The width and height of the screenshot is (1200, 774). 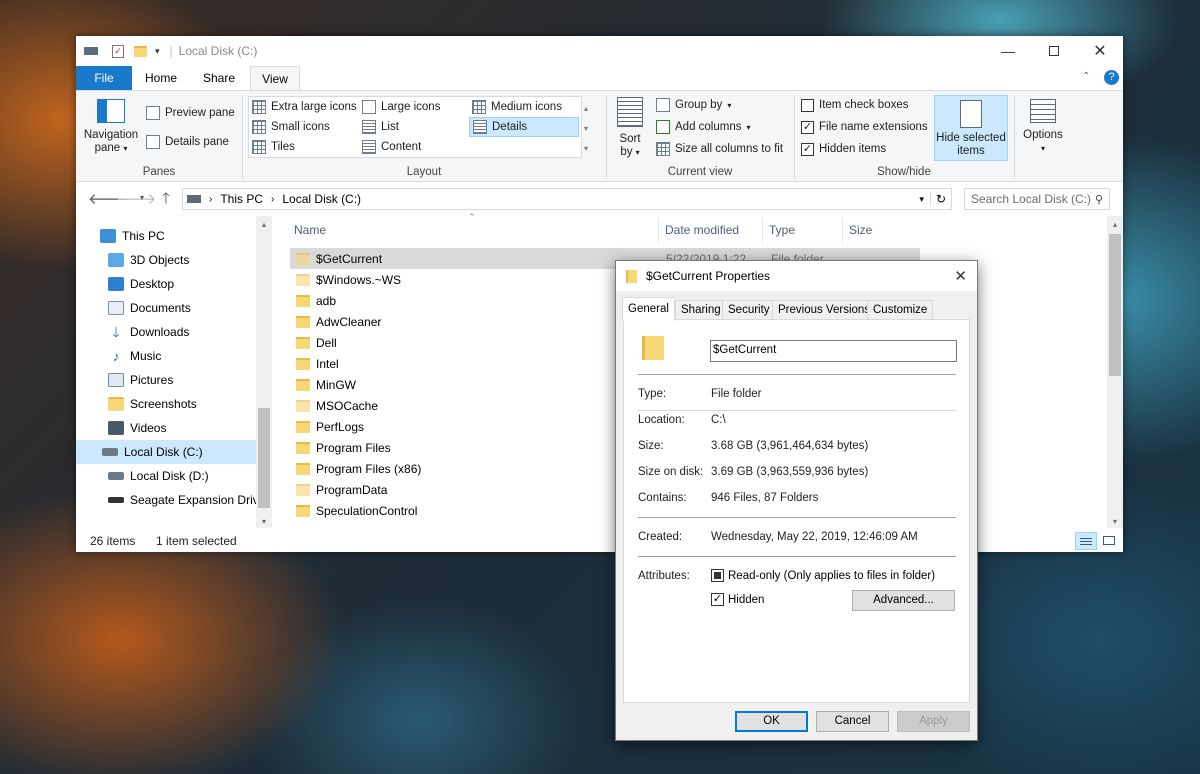 I want to click on refresh-icon: ↻, so click(x=940, y=199).